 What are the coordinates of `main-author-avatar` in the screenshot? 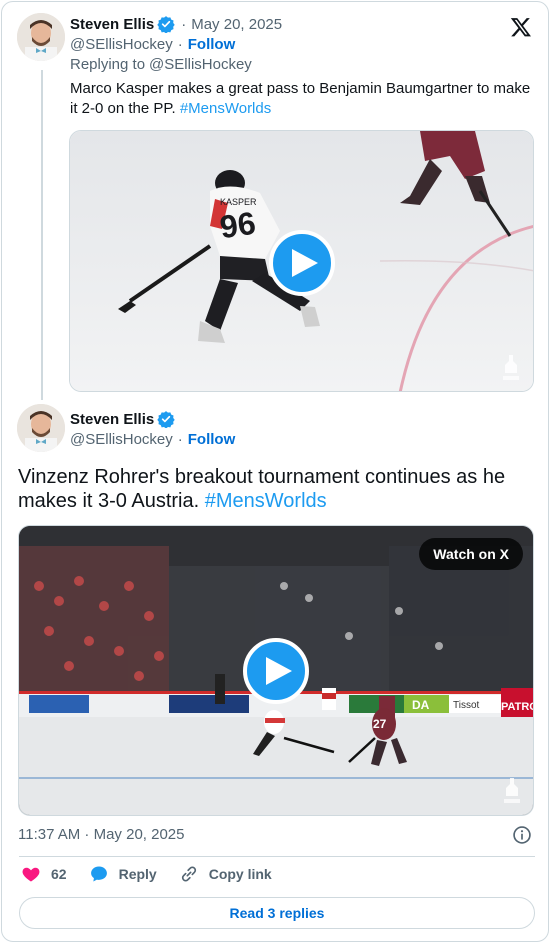 It's located at (41, 428).